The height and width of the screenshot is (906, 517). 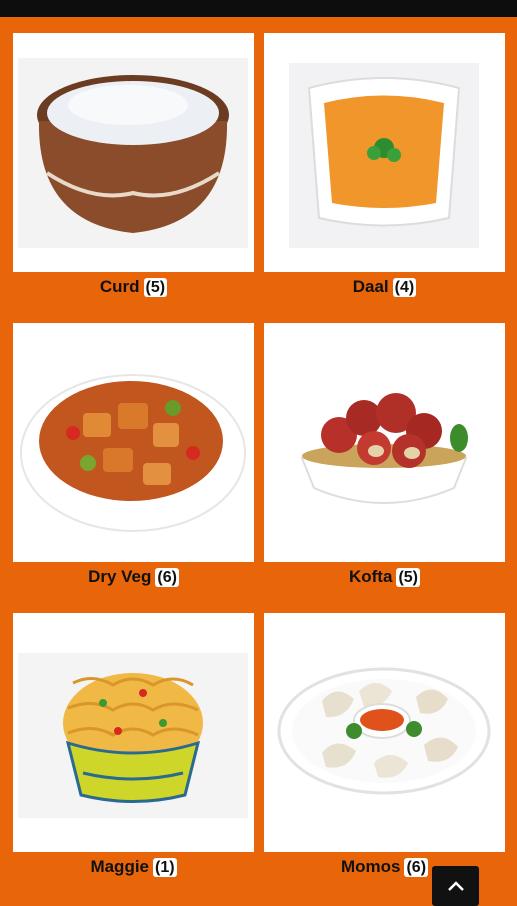 I want to click on category-caption: Kofta (5), so click(x=384, y=577).